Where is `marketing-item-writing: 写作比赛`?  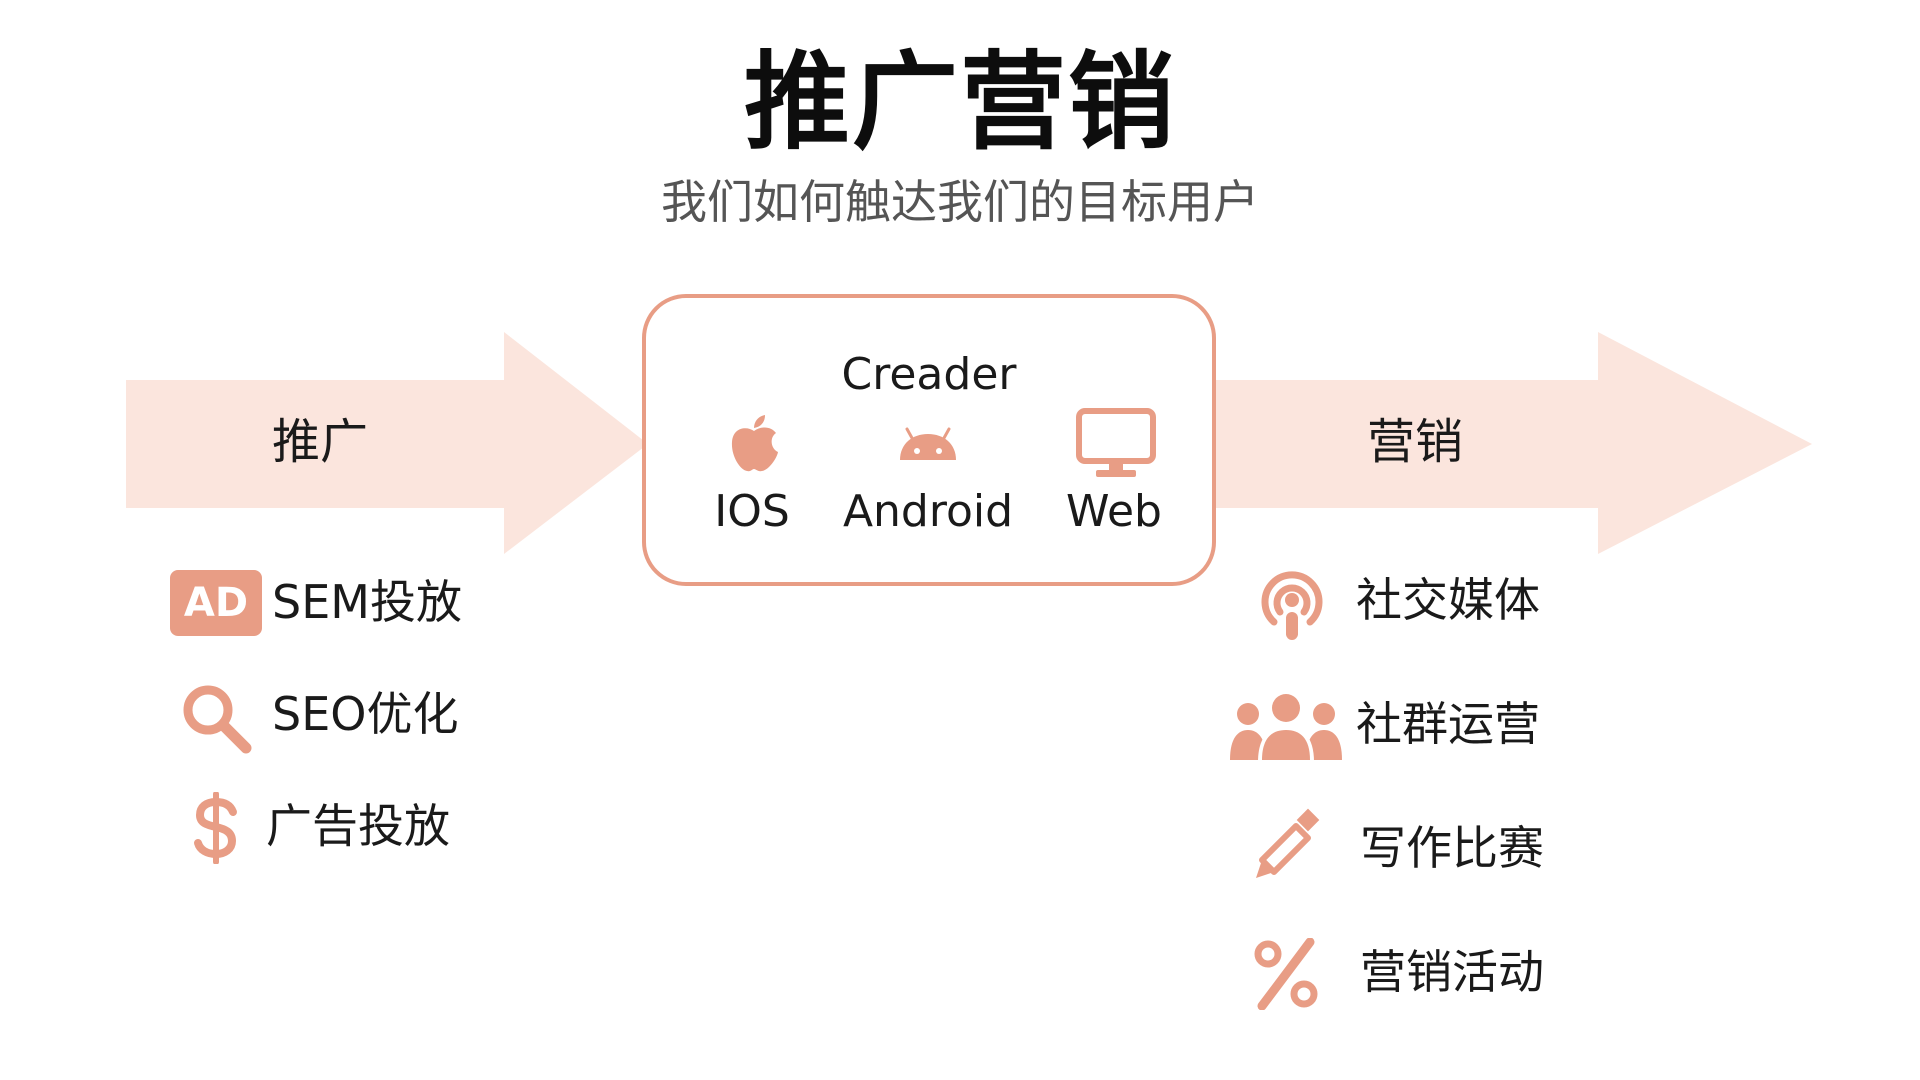 marketing-item-writing: 写作比赛 is located at coordinates (1452, 848).